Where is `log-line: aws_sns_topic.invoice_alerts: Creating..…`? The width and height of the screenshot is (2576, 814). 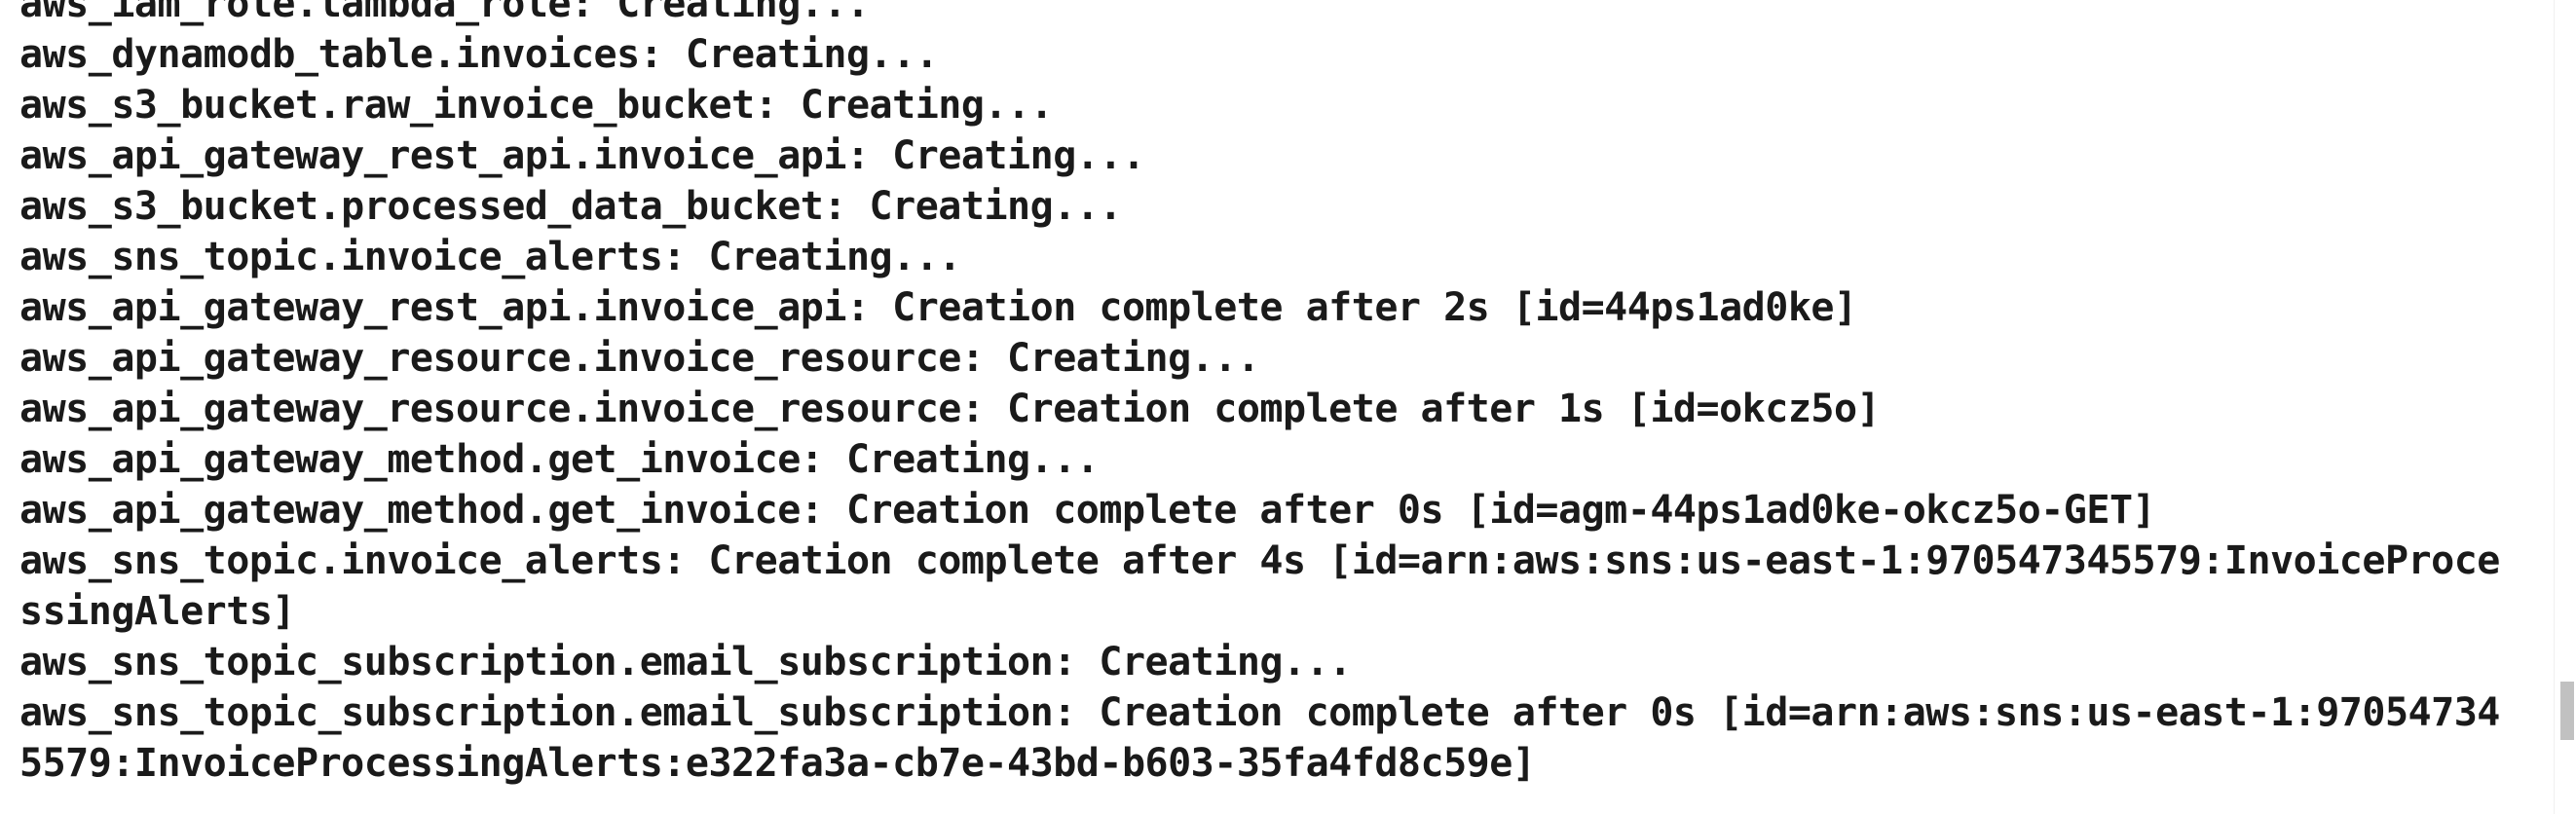 log-line: aws_sns_topic.invoice_alerts: Creating..… is located at coordinates (490, 257).